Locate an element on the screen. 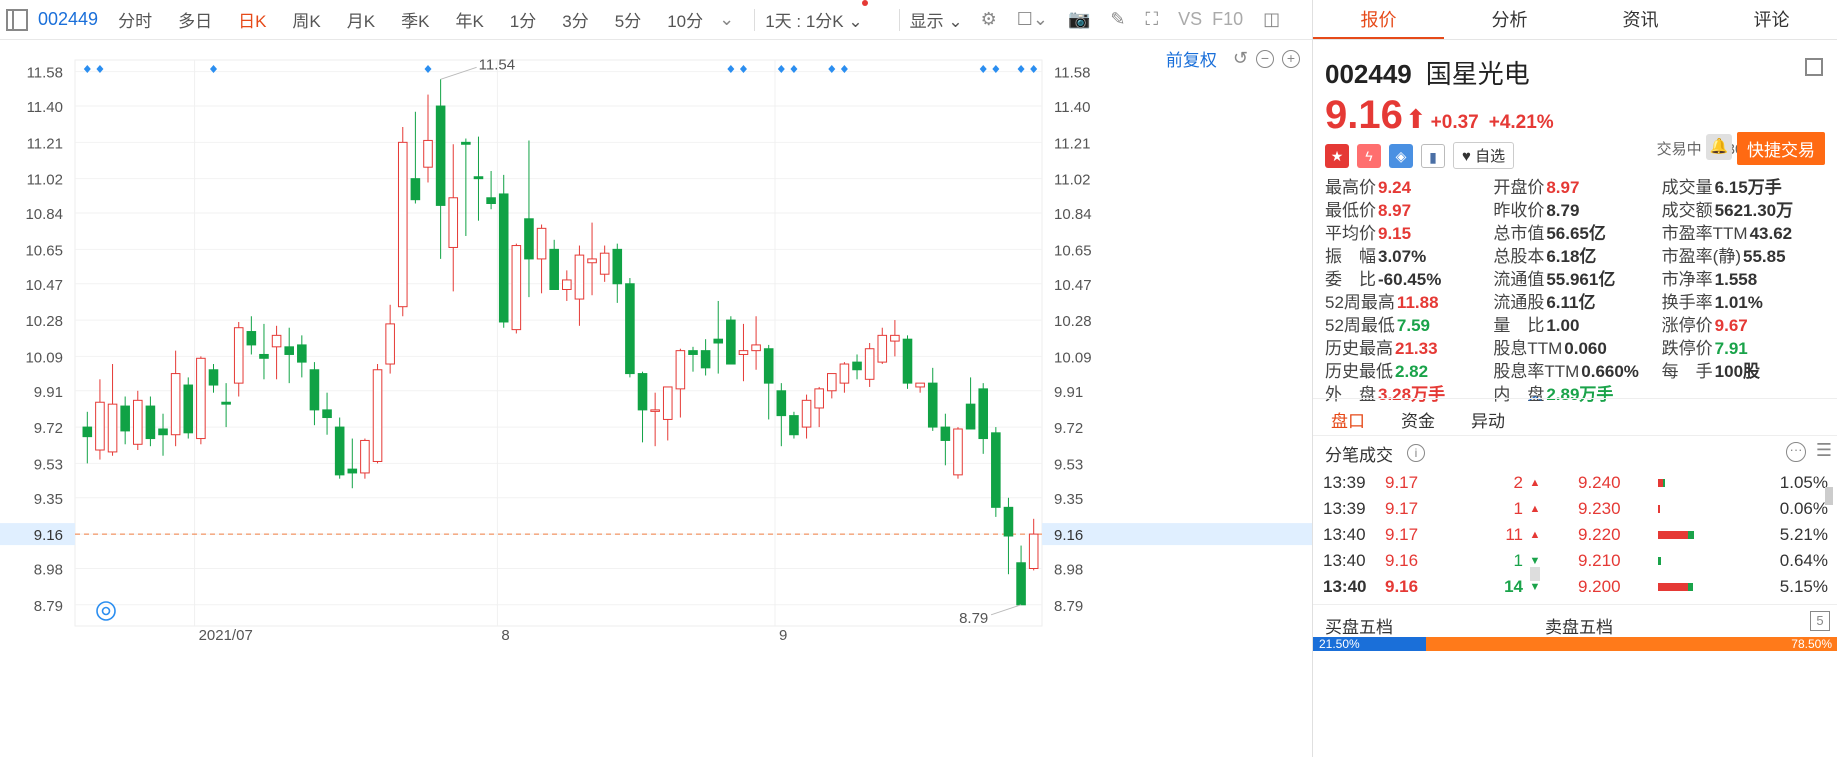 Image resolution: width=1837 pixels, height=757 pixels. period-tab-weekly: 周K is located at coordinates (306, 19).